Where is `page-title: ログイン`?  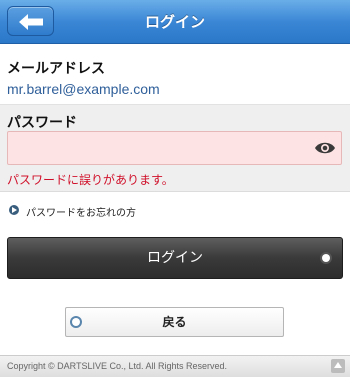
page-title: ログイン is located at coordinates (174, 22).